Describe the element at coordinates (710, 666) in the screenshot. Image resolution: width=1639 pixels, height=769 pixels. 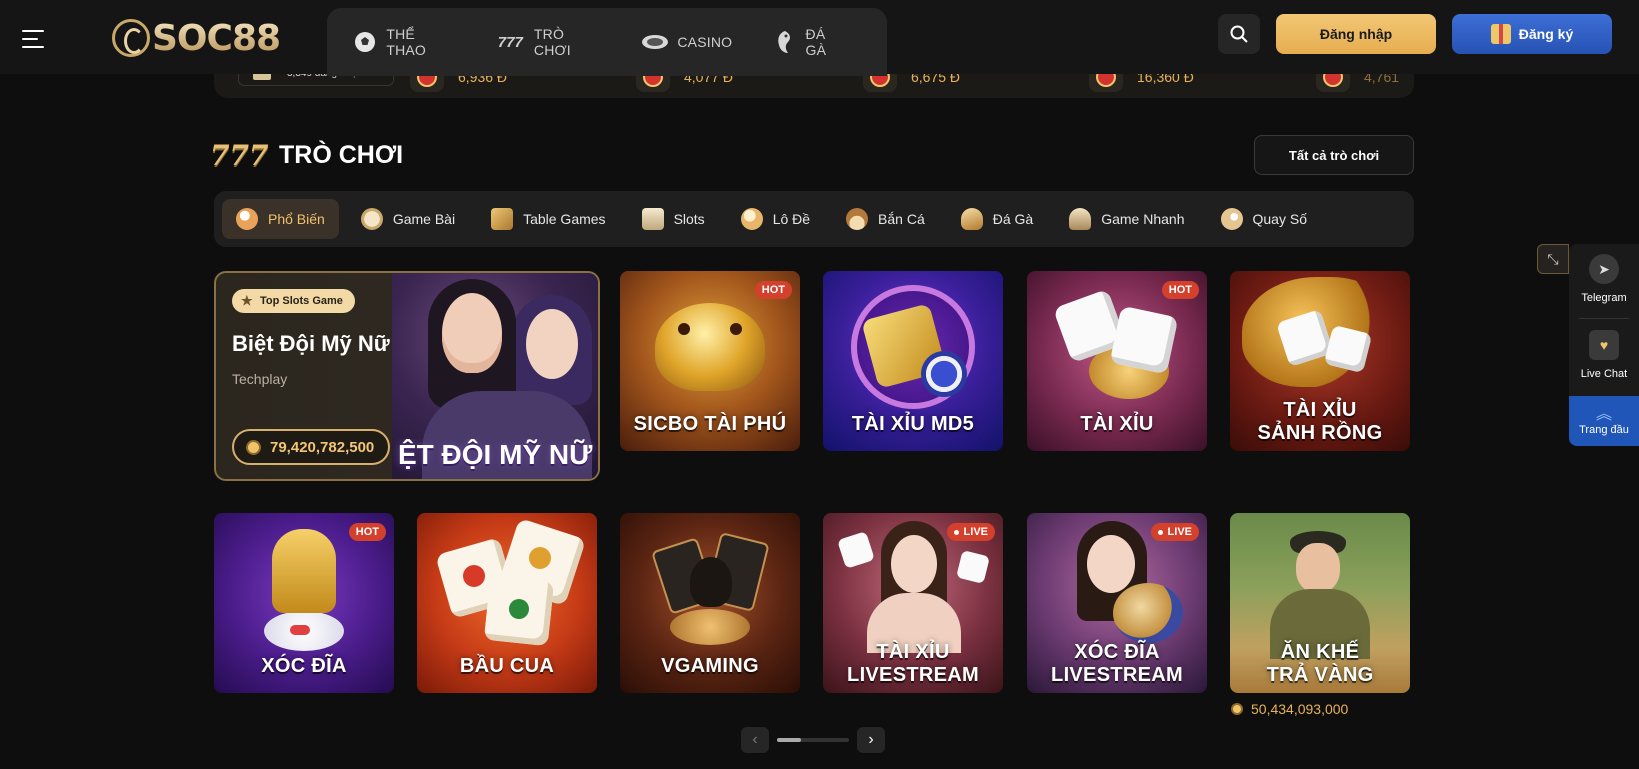
I see `game-title: VGAMING` at that location.